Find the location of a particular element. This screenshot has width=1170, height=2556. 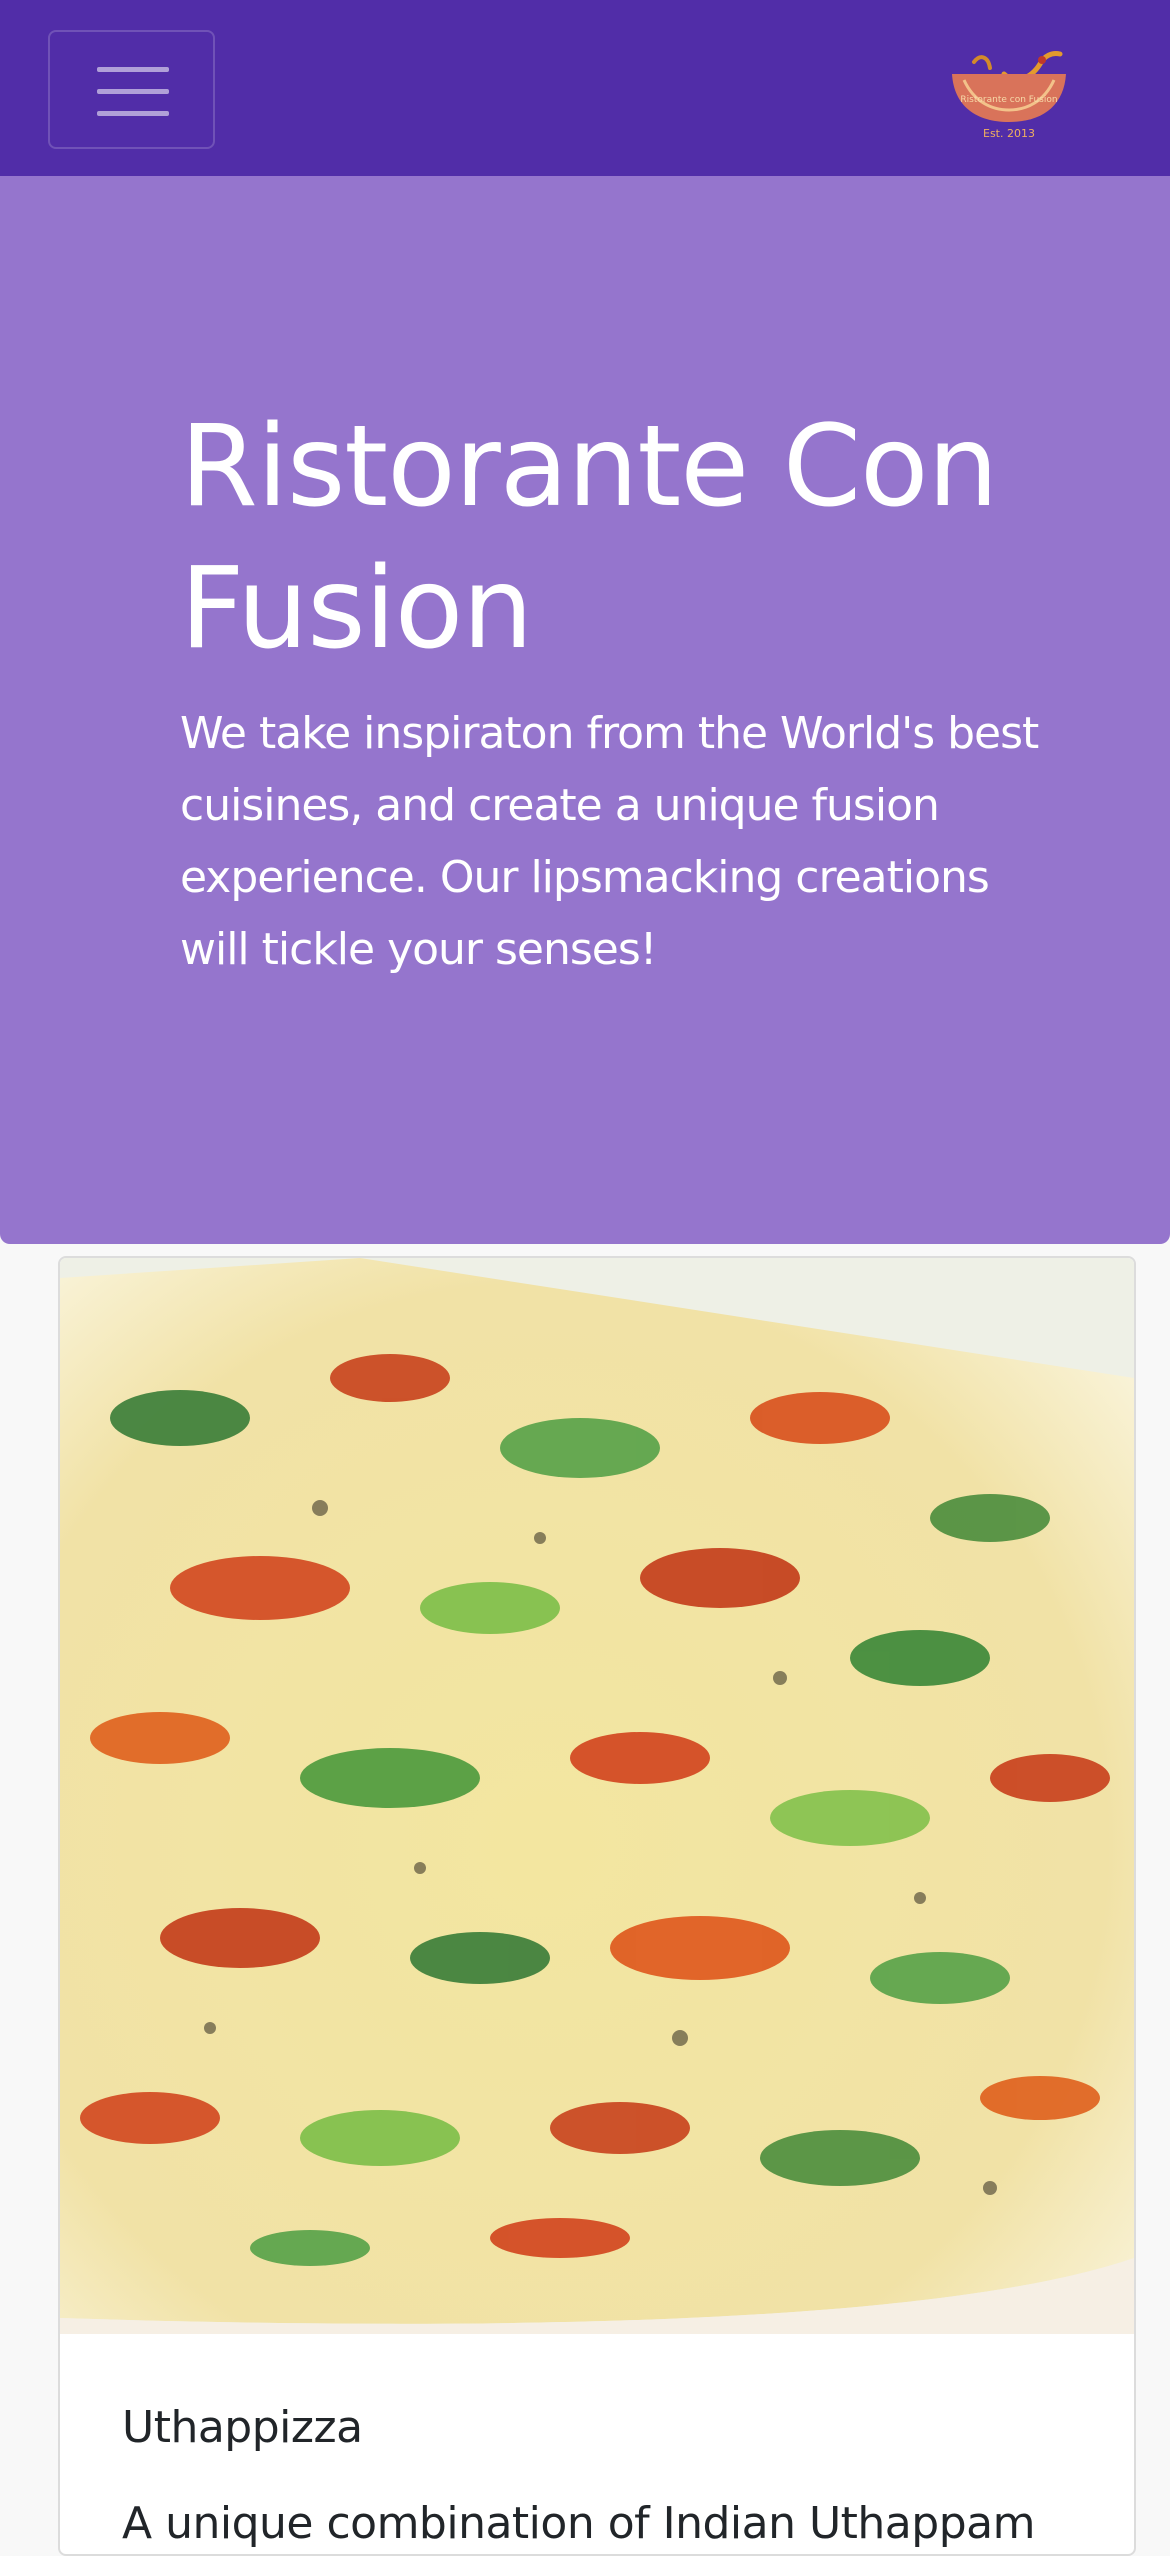

featured-dish-description: A unique combination of Indian Uthappam is located at coordinates (578, 2523).